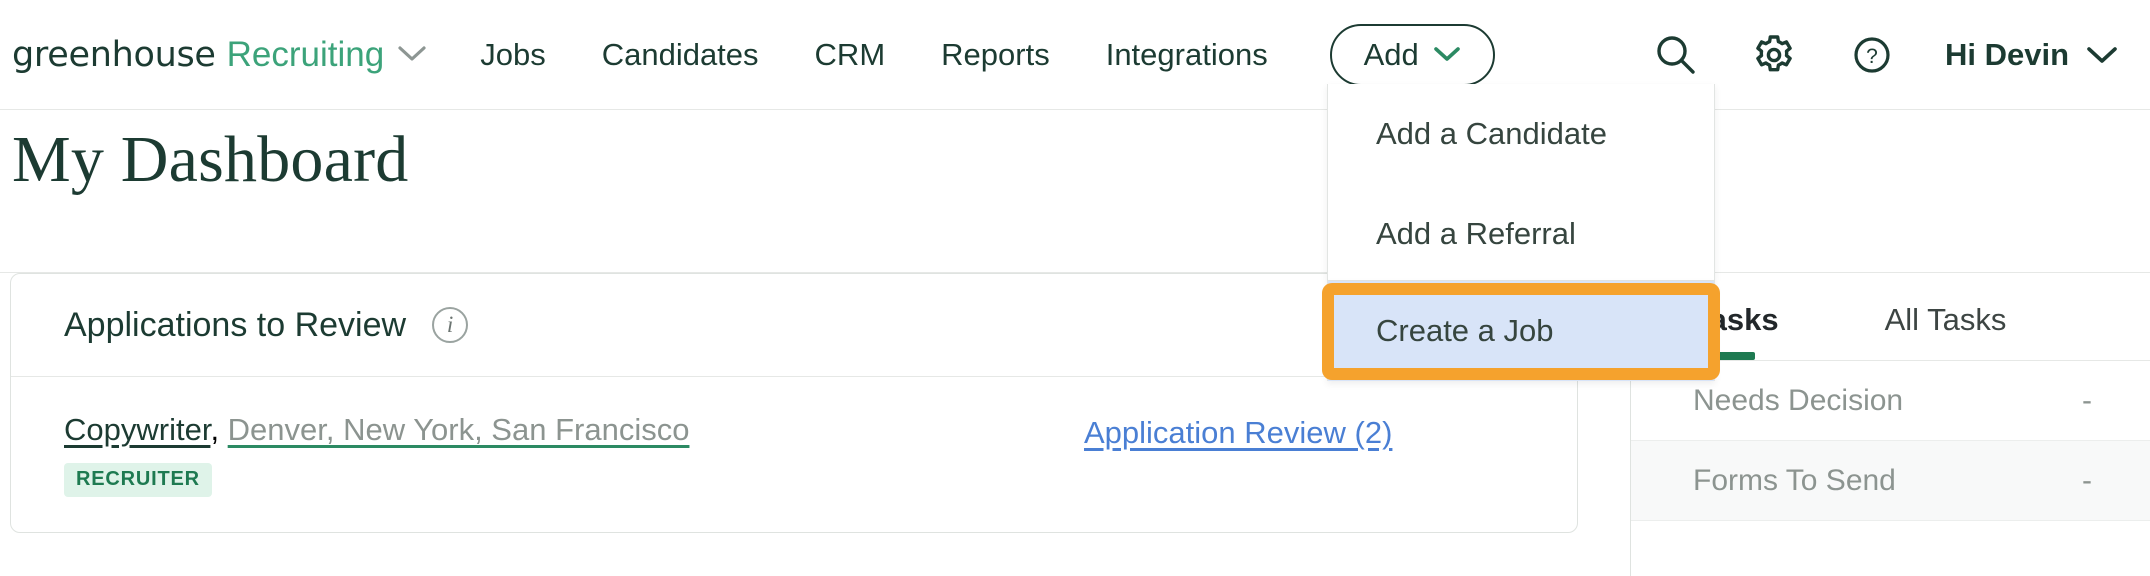 This screenshot has height=576, width=2150. Describe the element at coordinates (1391, 54) in the screenshot. I see `add-button-label: Add` at that location.